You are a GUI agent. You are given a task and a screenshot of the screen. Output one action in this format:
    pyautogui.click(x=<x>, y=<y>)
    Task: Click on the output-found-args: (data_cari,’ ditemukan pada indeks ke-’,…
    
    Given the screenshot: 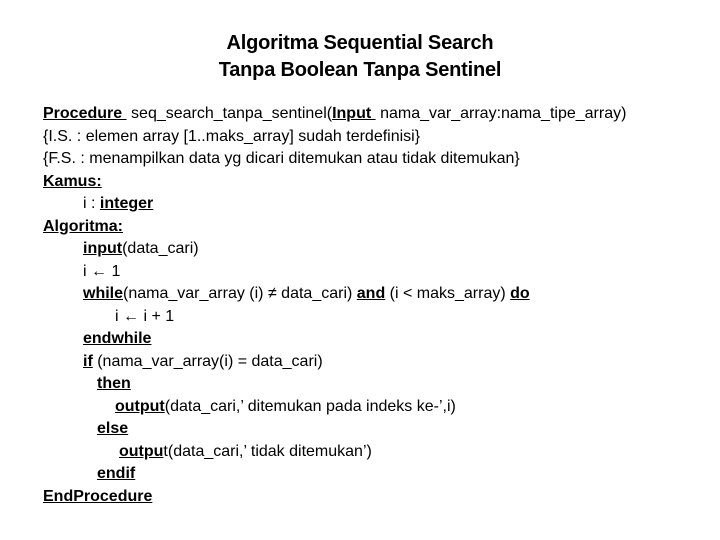 What is the action you would take?
    pyautogui.click(x=310, y=406)
    